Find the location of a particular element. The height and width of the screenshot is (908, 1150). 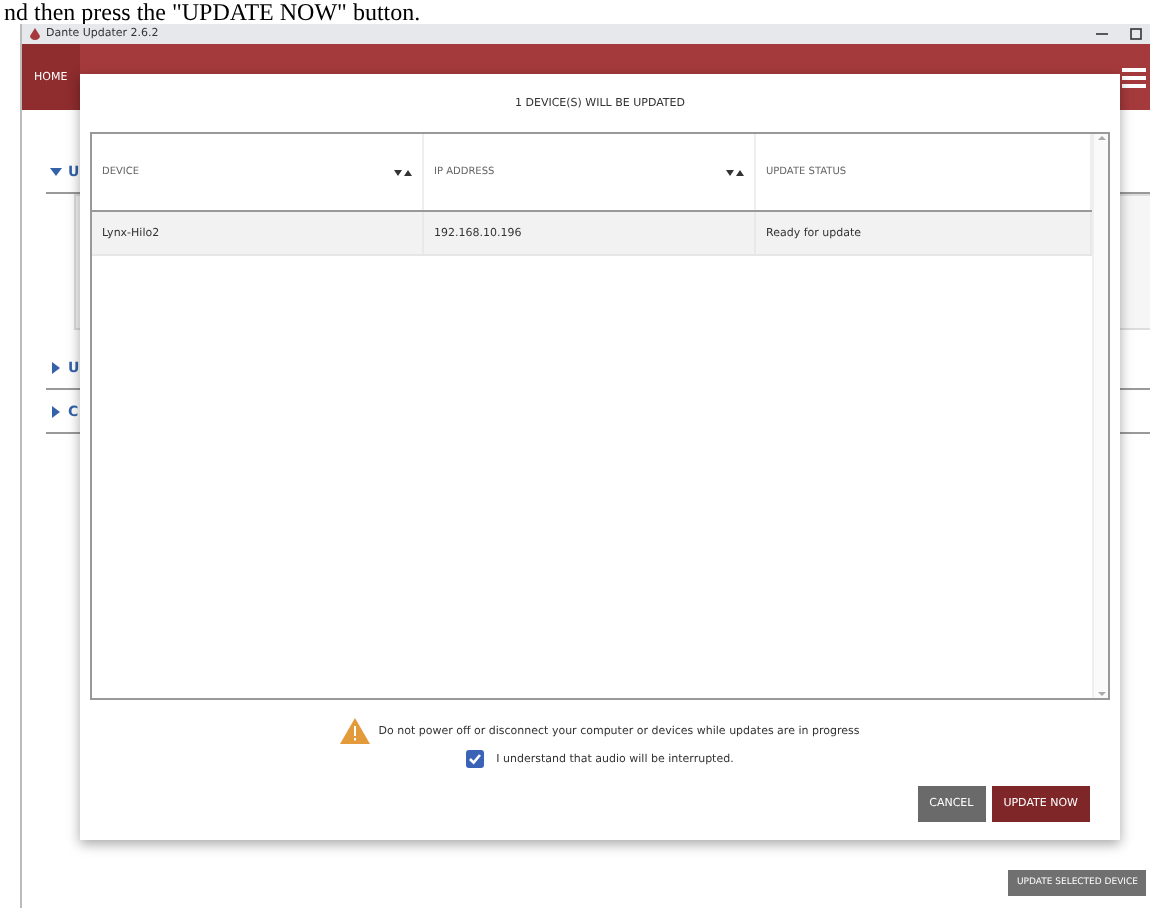

app-logo-icon is located at coordinates (35, 34).